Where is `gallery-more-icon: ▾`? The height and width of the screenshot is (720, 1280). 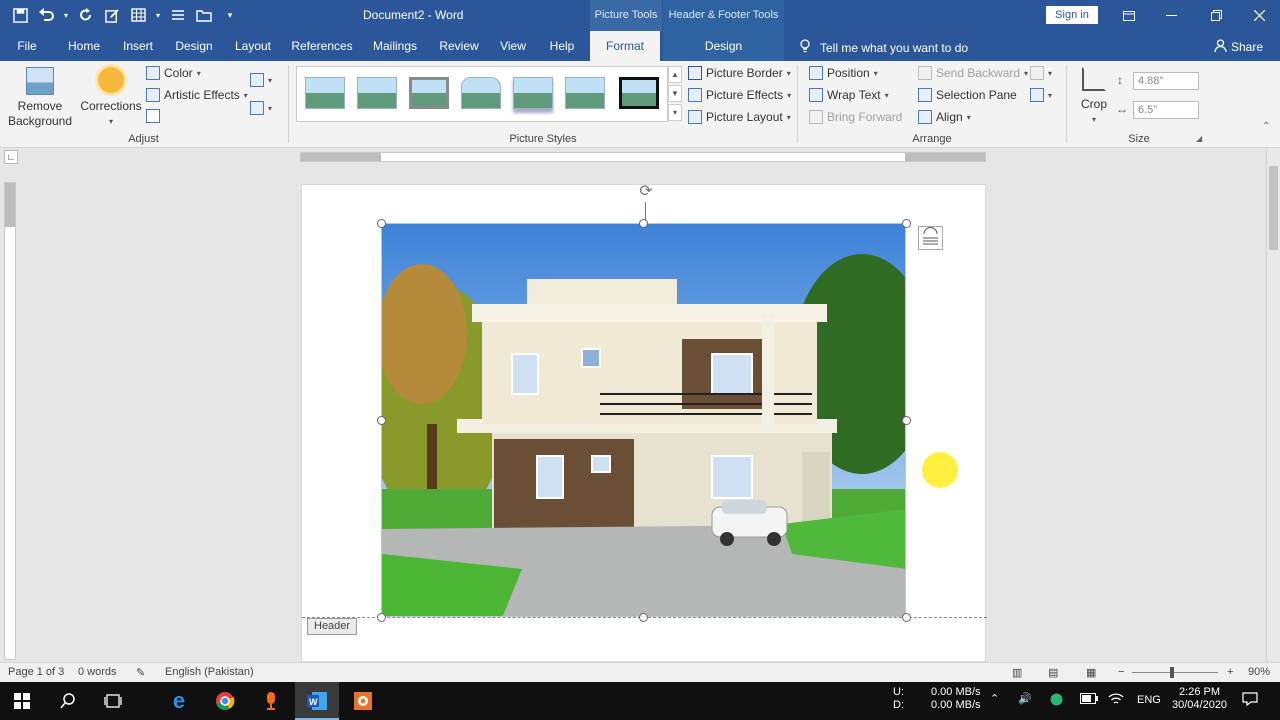 gallery-more-icon: ▾ is located at coordinates (675, 112).